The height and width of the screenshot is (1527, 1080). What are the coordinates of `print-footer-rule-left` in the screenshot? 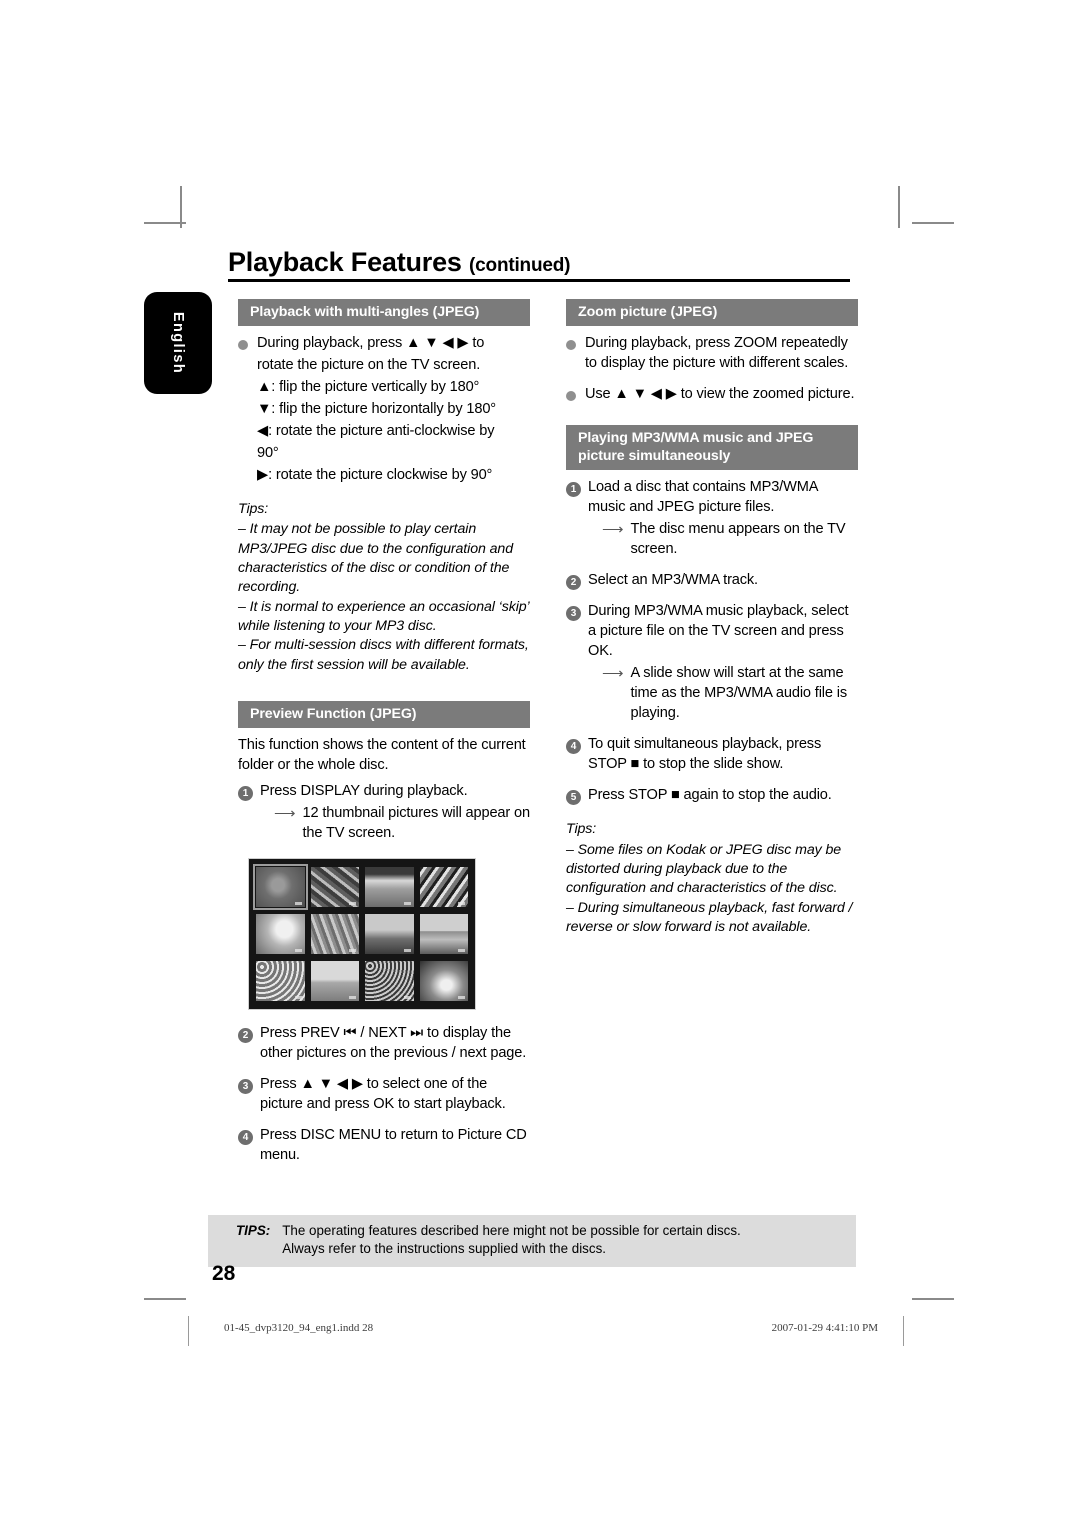 It's located at (188, 1331).